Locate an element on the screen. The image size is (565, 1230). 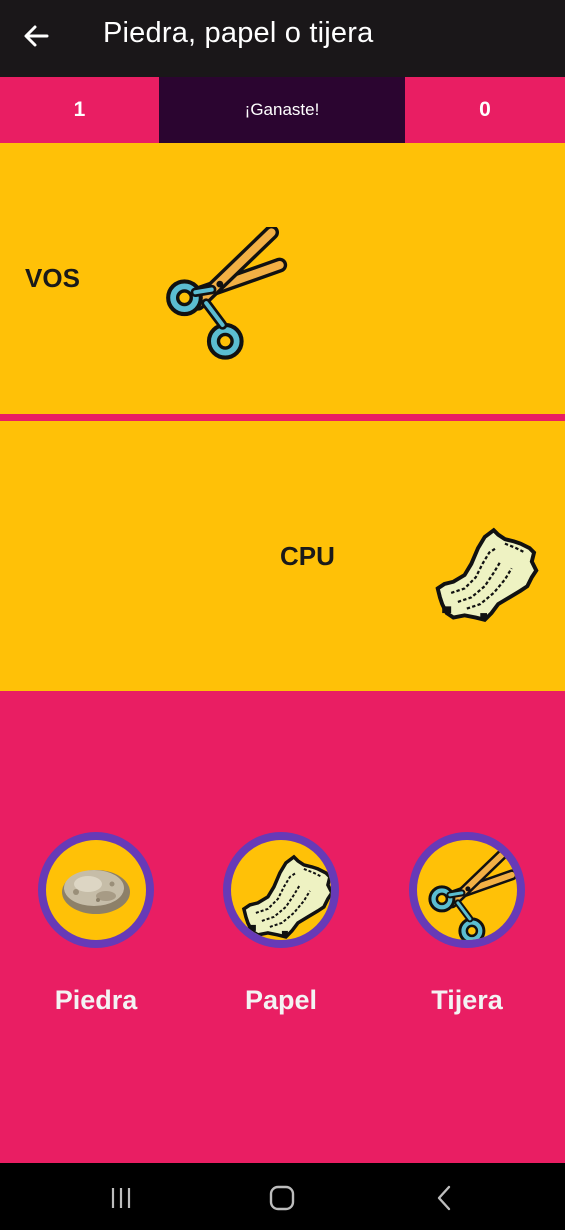
choice-scissors-button is located at coordinates (467, 890).